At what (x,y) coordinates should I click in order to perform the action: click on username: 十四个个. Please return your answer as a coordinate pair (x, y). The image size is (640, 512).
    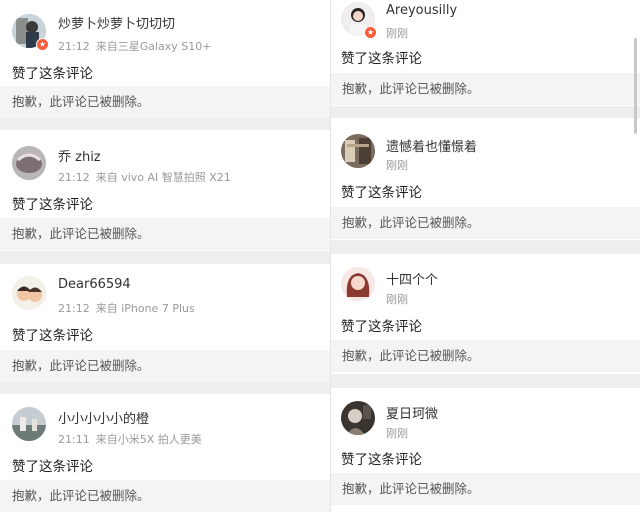
    Looking at the image, I should click on (412, 278).